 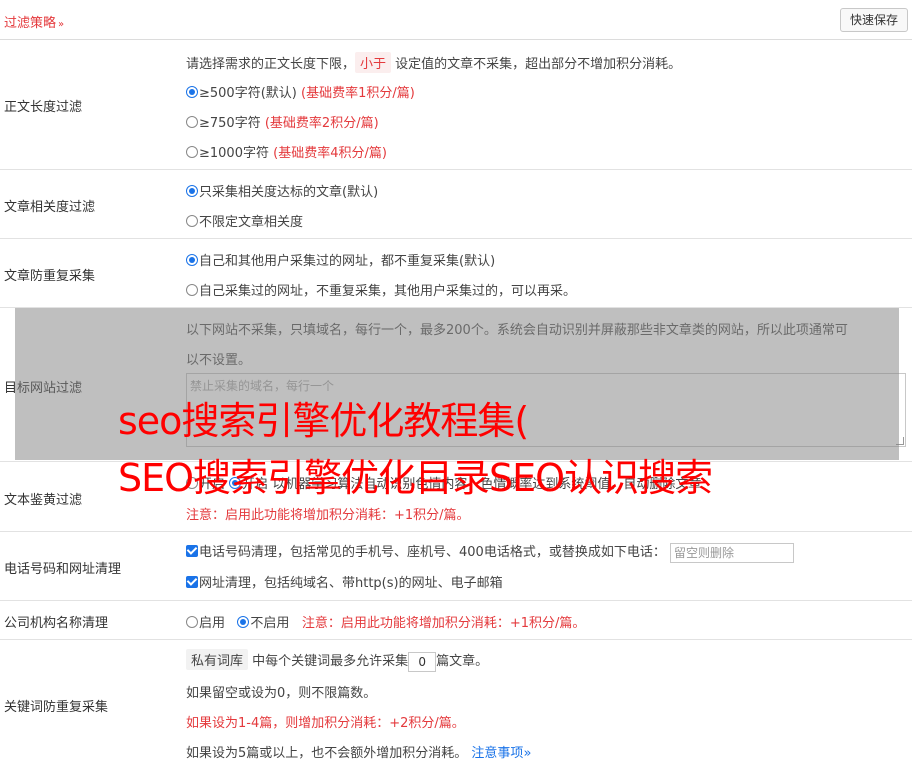 I want to click on notes-link: 注意事项», so click(x=501, y=753).